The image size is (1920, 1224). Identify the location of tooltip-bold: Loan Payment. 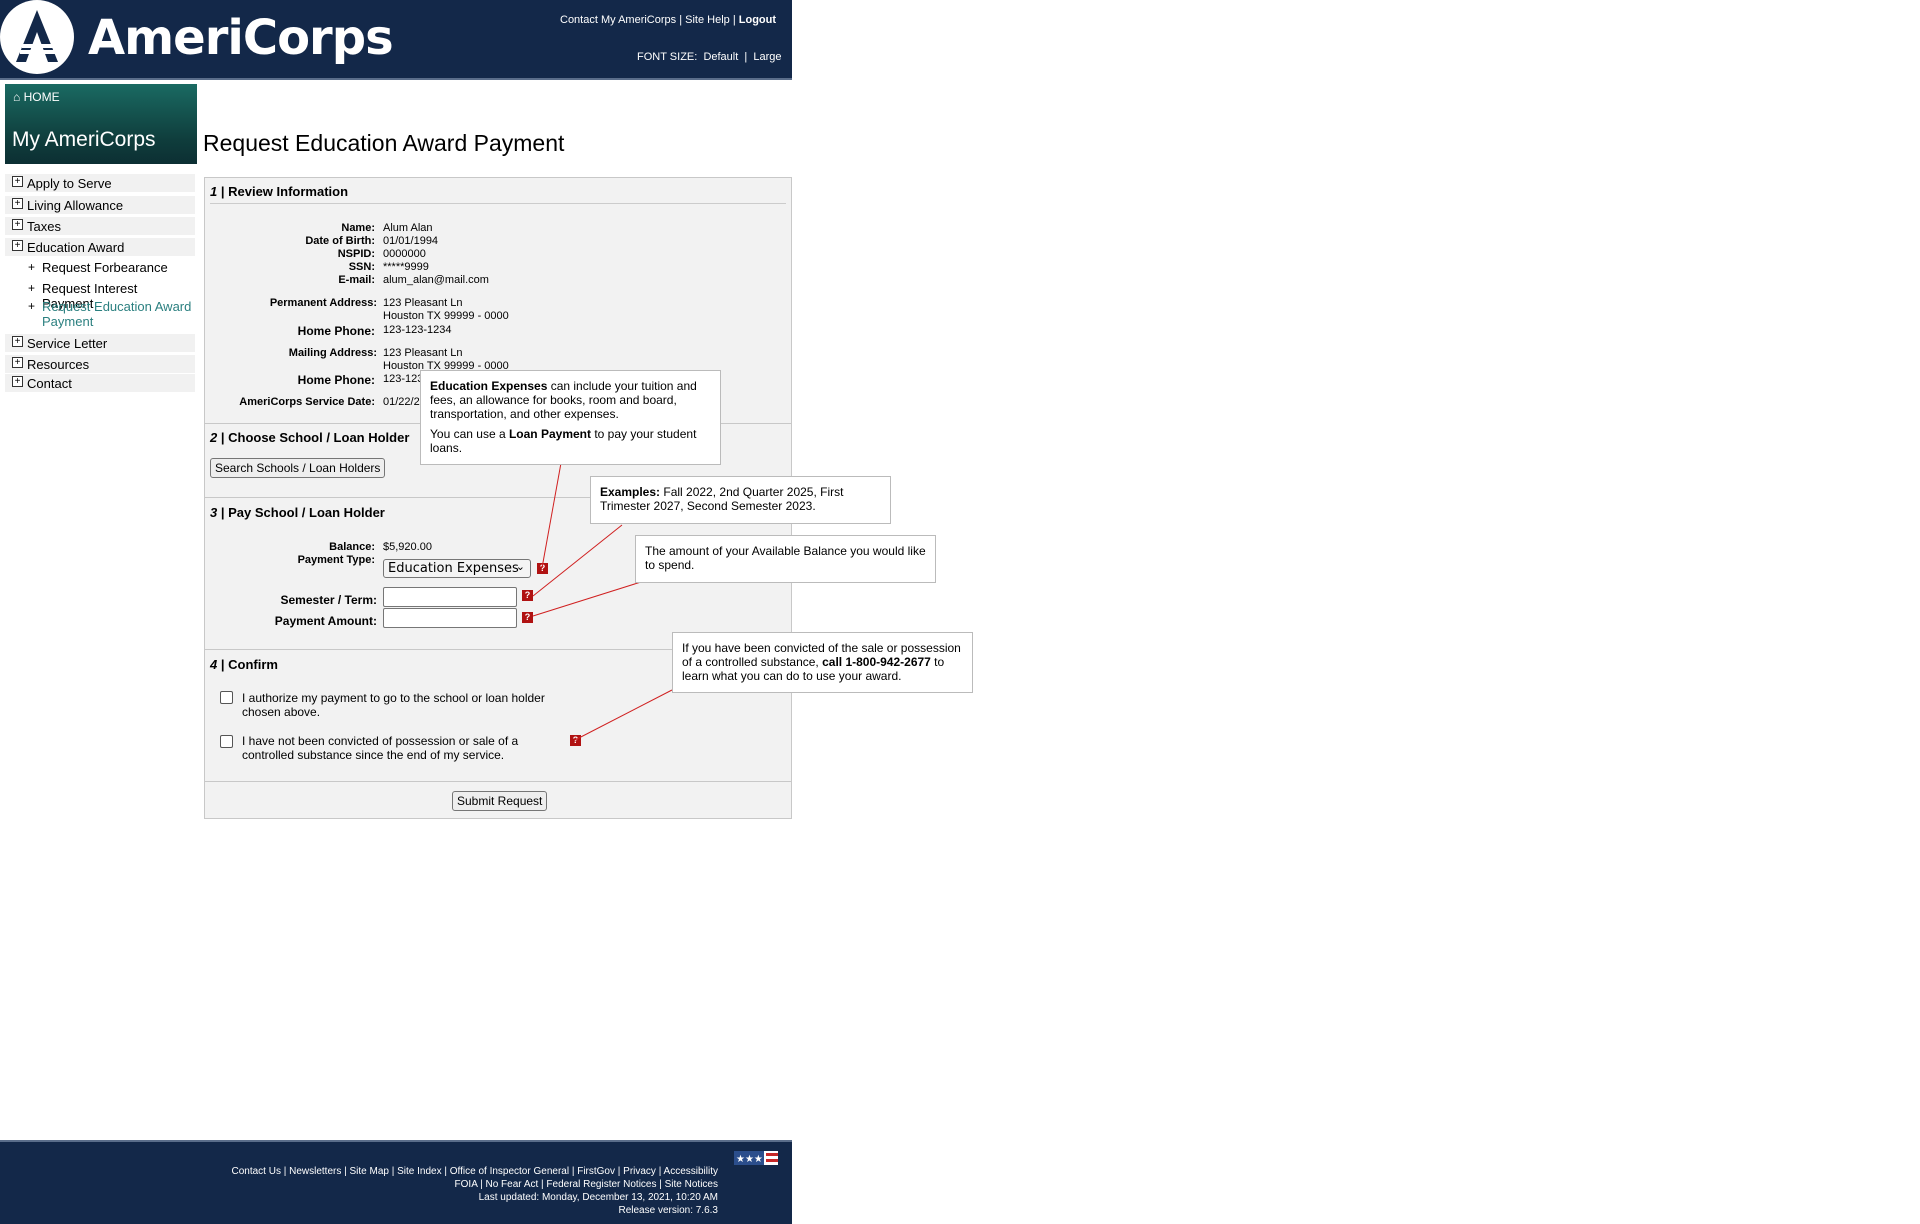
(549, 434).